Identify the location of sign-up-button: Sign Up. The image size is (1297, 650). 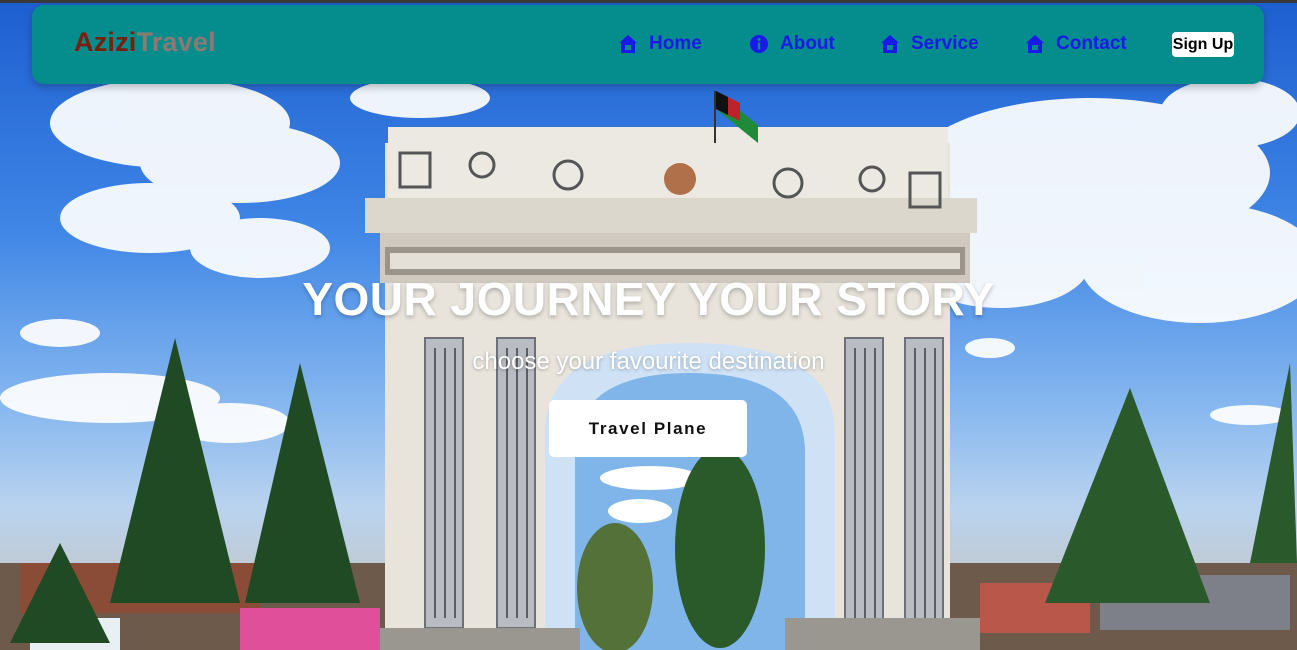
(1203, 44).